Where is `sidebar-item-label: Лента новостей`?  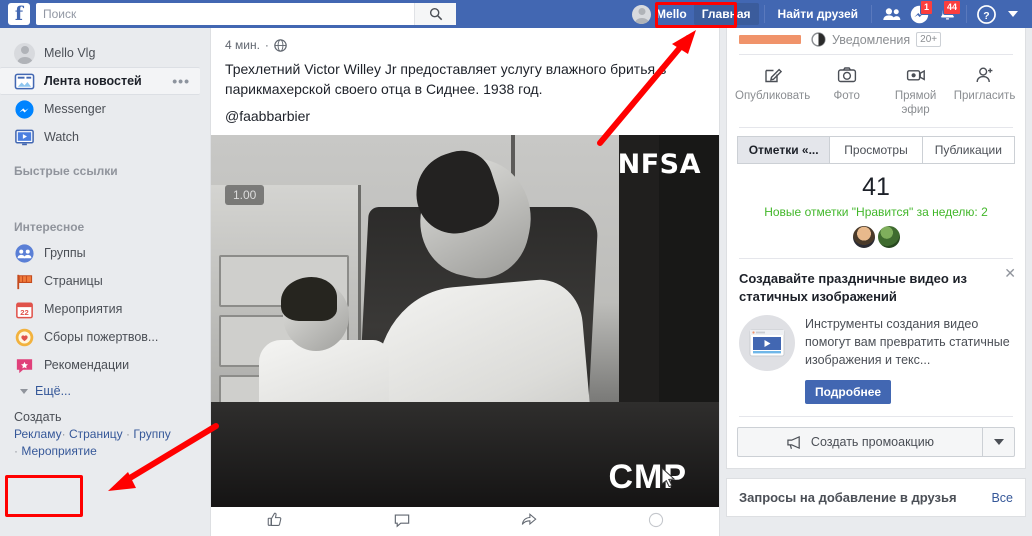
sidebar-item-label: Лента новостей is located at coordinates (93, 81).